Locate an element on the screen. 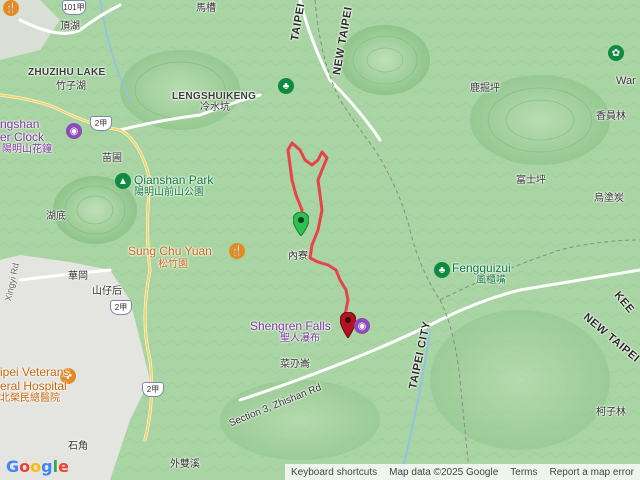  label-shijiao: 石角 is located at coordinates (78, 446).